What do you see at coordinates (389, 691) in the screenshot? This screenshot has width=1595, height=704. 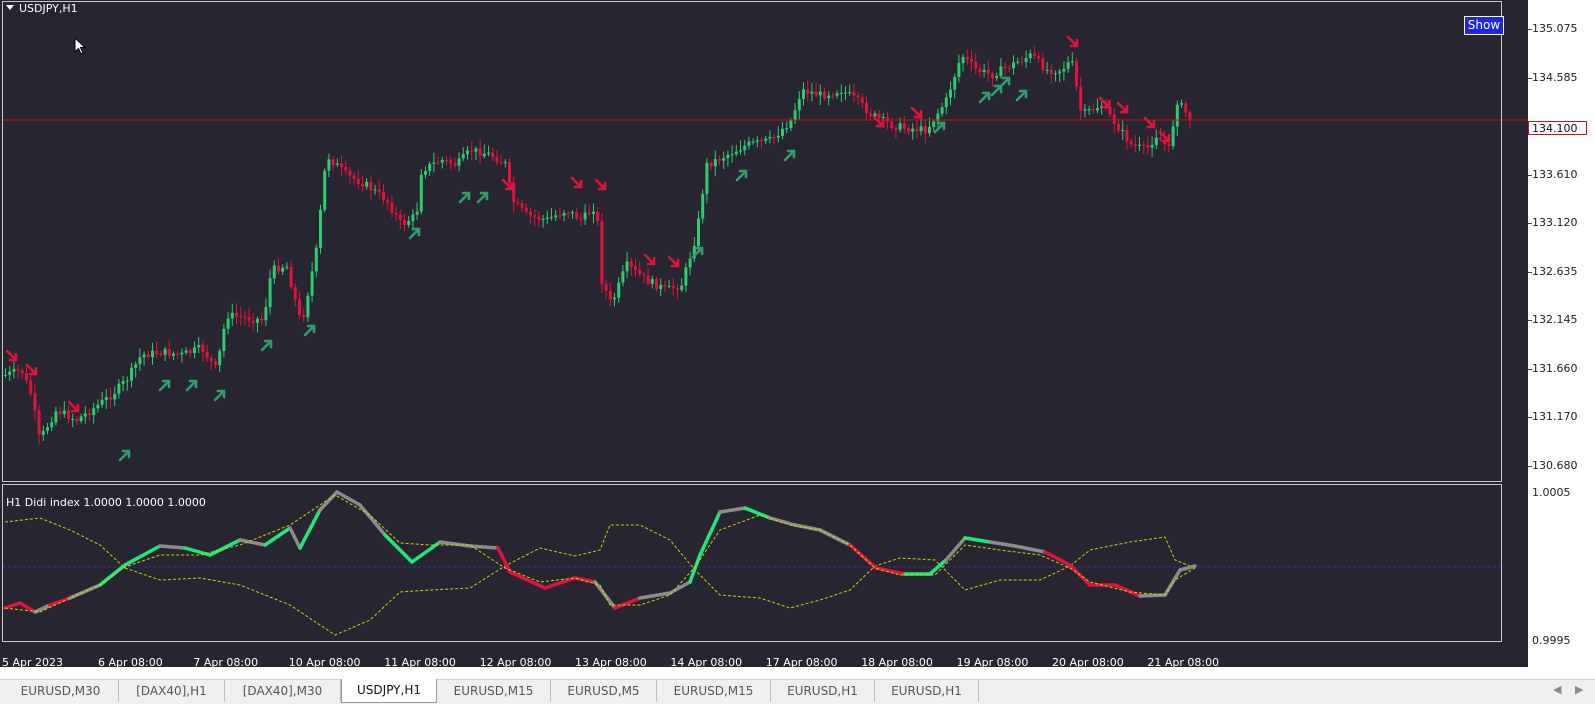 I see `chart-tab: USDJPY,H1` at bounding box center [389, 691].